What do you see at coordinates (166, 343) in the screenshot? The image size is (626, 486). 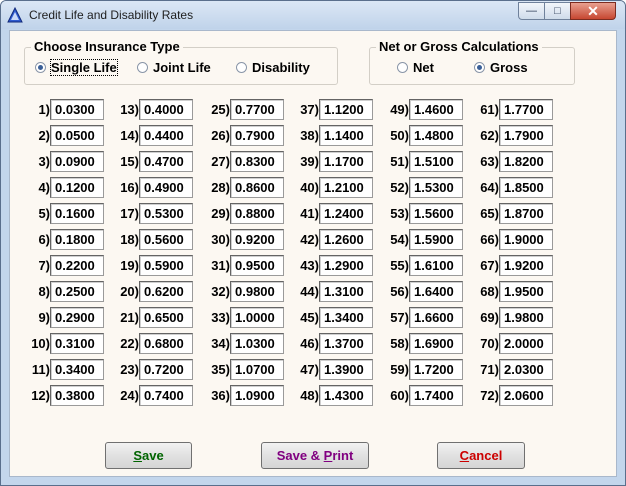 I see `rate-input: 0.6800` at bounding box center [166, 343].